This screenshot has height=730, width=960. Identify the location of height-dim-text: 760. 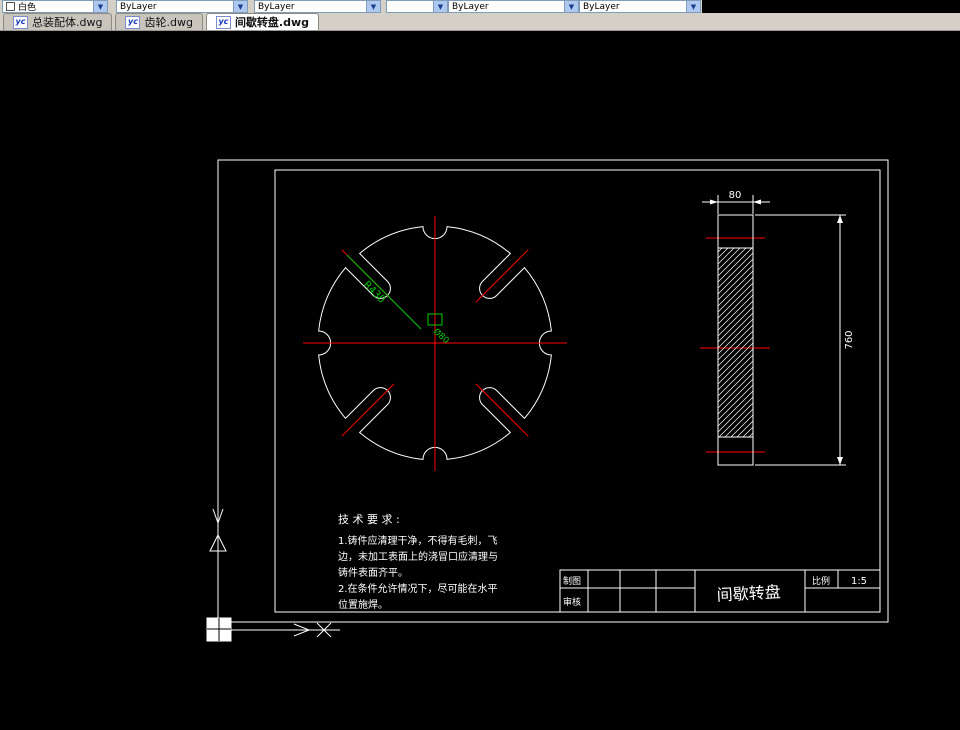
(849, 339).